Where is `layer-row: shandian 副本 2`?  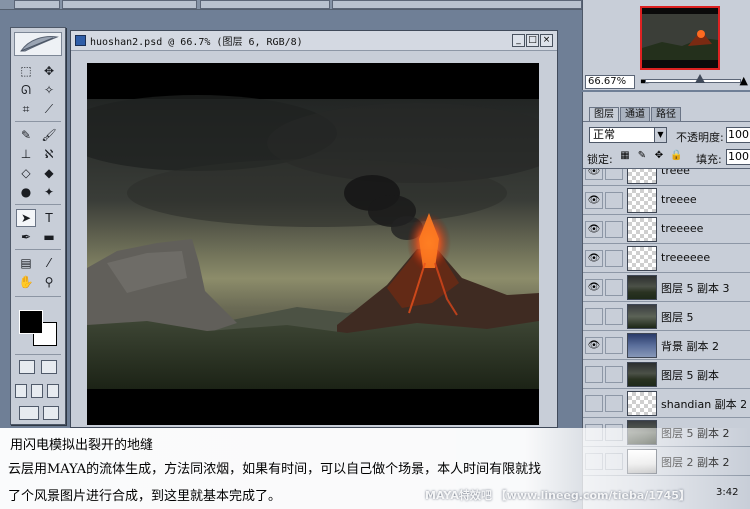 layer-row: shandian 副本 2 is located at coordinates (666, 403).